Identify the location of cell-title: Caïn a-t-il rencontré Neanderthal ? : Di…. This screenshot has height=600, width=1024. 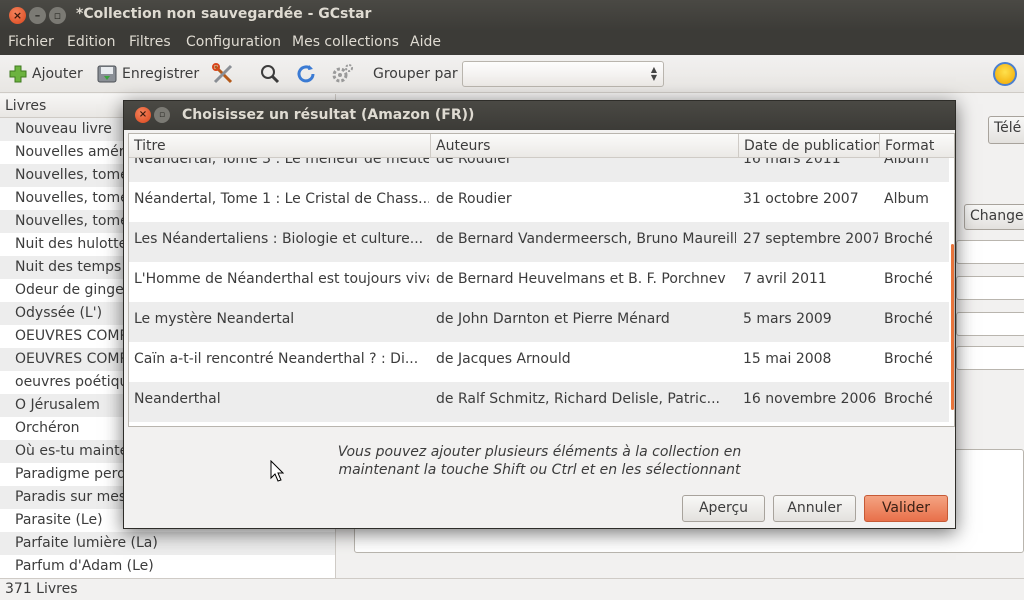
(276, 359).